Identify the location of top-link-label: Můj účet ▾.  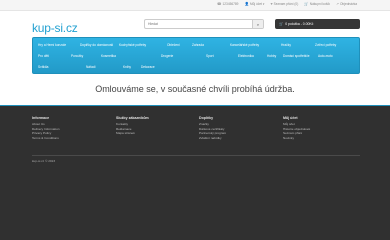
(257, 4).